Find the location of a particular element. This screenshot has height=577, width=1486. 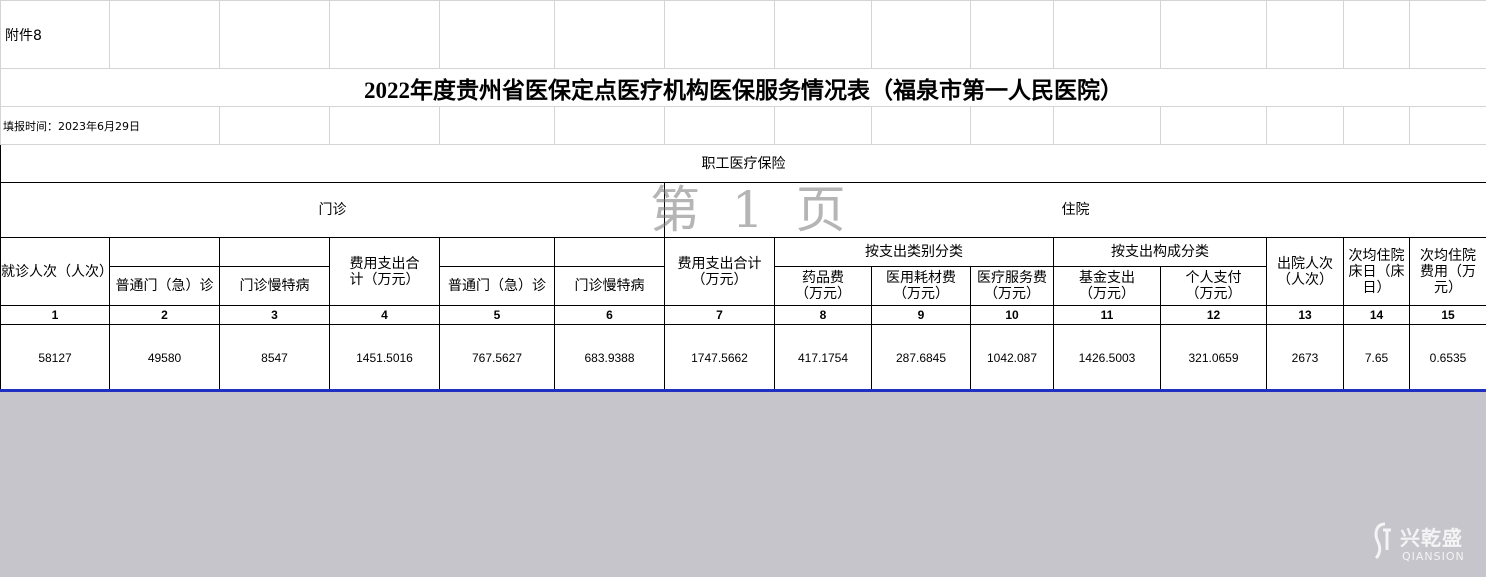

header-service-fee-label: 医疗服务费（万元） is located at coordinates (1012, 286).